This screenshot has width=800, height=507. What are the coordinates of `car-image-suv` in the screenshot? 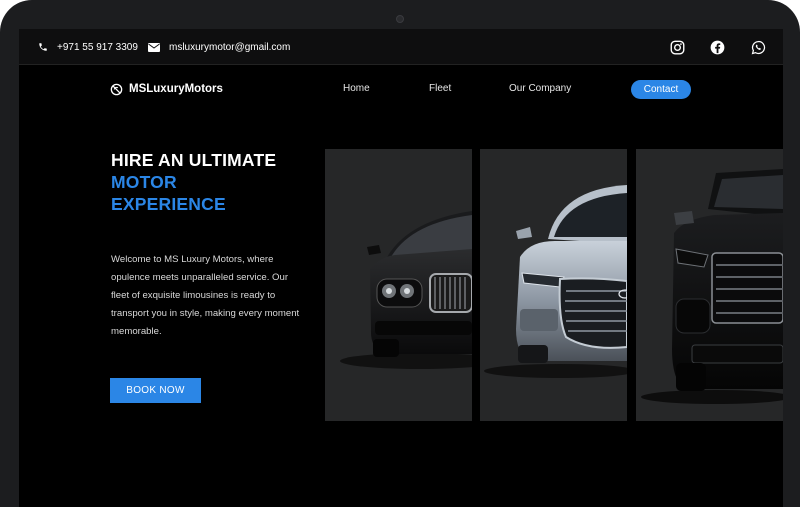 It's located at (709, 285).